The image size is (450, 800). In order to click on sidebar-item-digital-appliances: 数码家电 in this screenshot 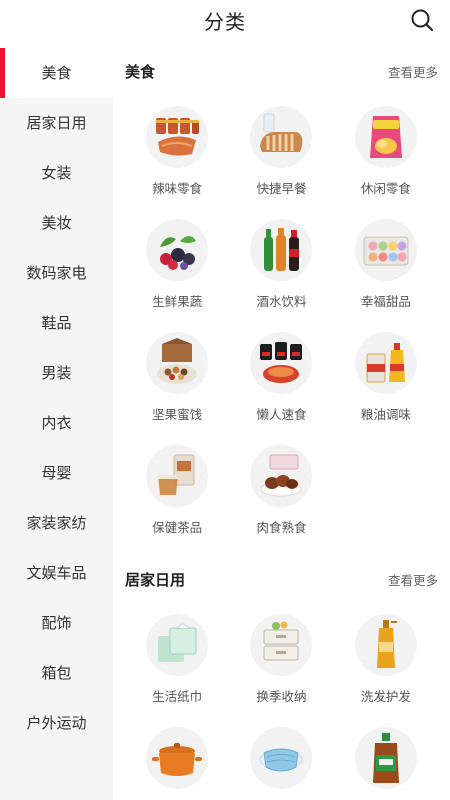, I will do `click(56, 273)`.